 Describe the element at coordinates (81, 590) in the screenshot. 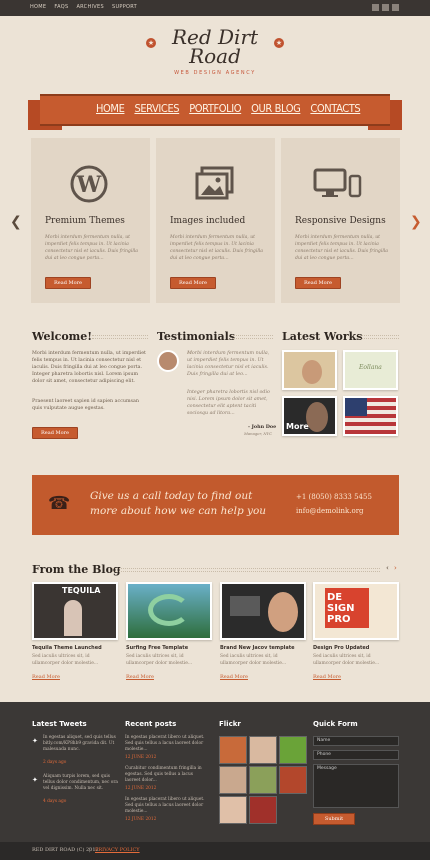

I see `blog-thumb-caption: TEQUILA` at that location.